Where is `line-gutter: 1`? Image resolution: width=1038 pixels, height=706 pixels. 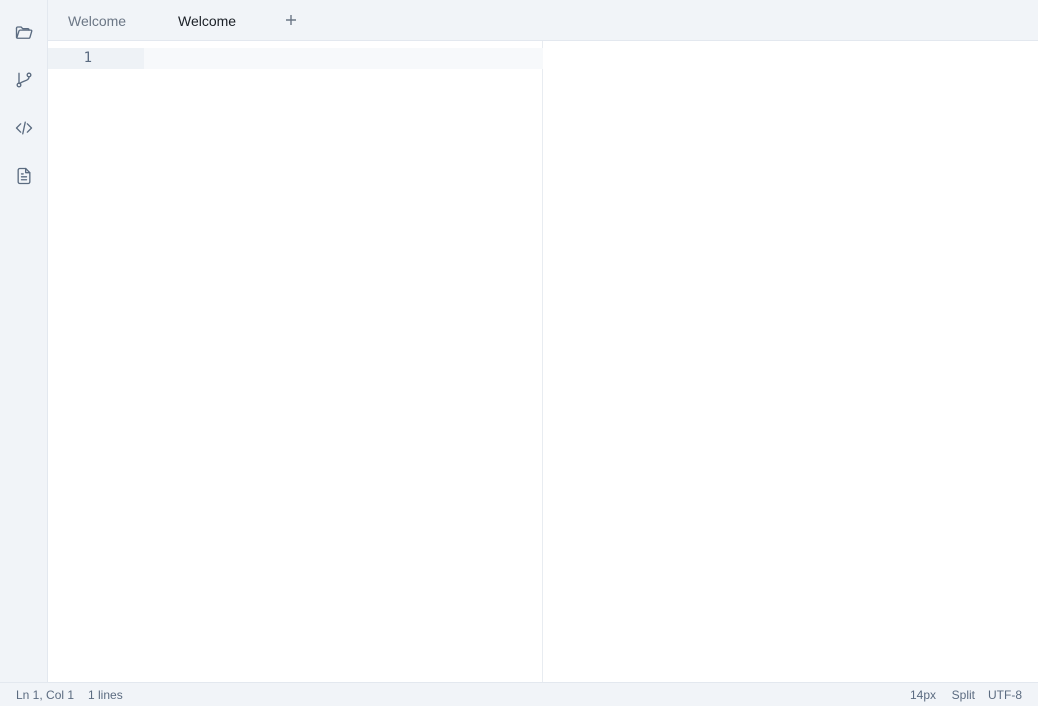
line-gutter: 1 is located at coordinates (96, 58).